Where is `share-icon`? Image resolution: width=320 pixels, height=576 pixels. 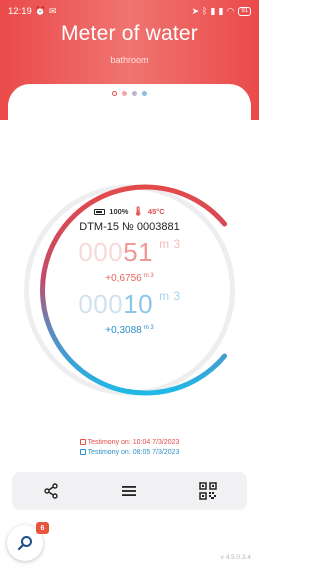
share-icon is located at coordinates (51, 491).